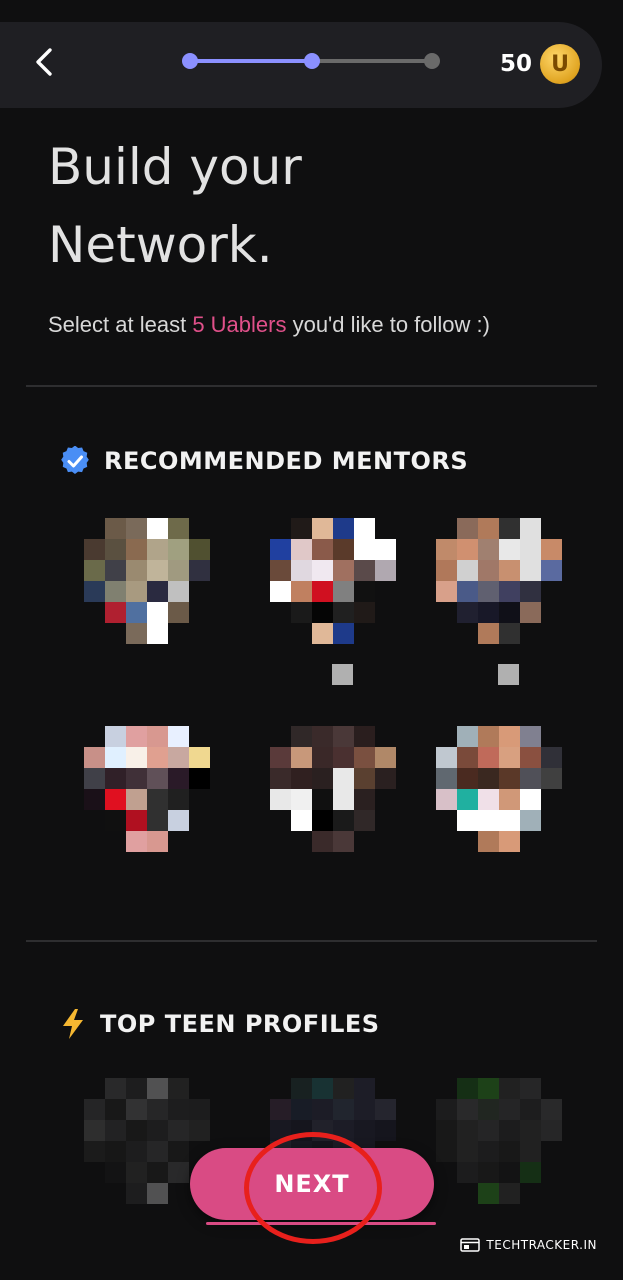 This screenshot has width=623, height=1280. I want to click on progress-fill, so click(251, 61).